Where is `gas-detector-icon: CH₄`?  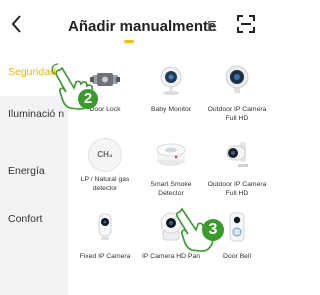
gas-detector-icon: CH₄ is located at coordinates (105, 155).